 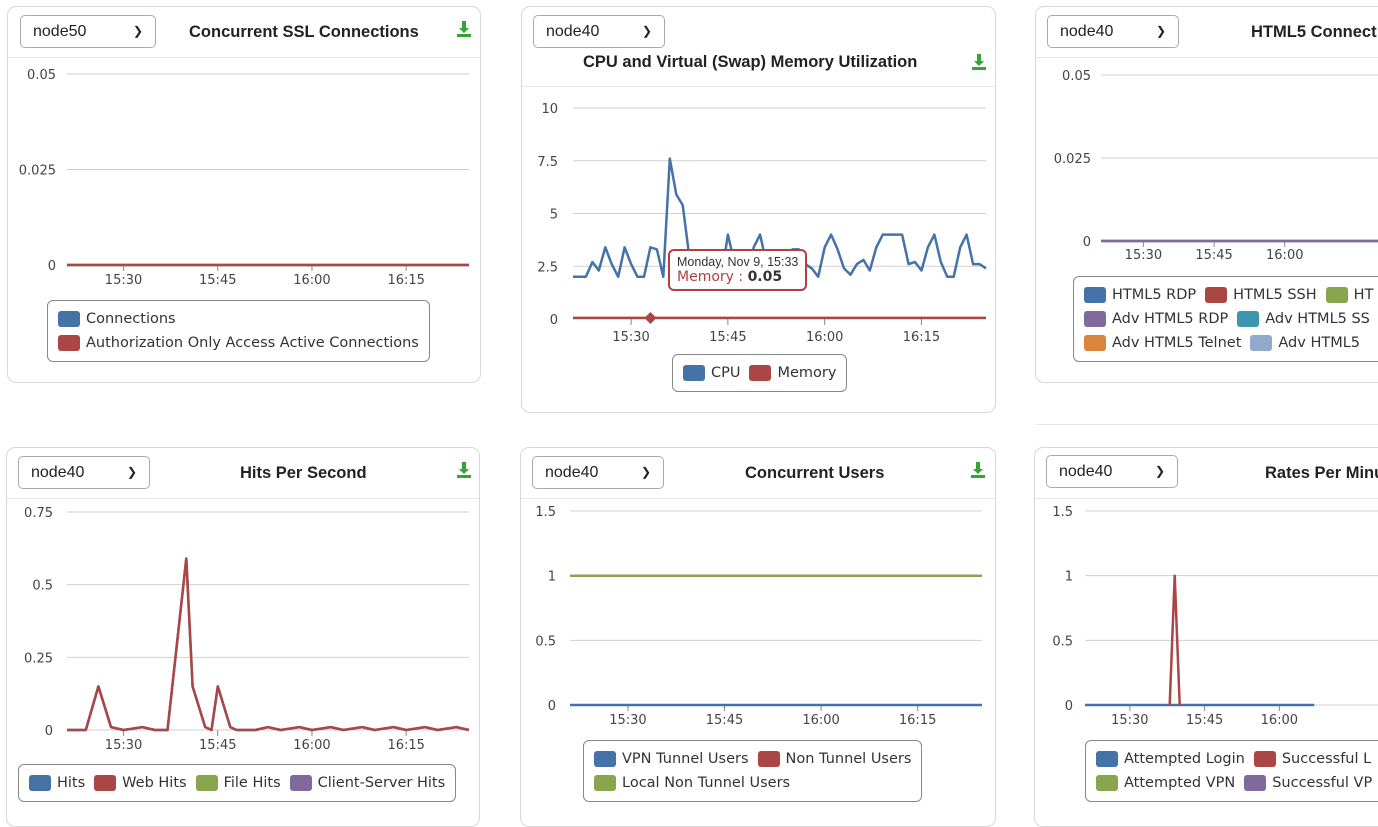 I want to click on legend-label: HTML5 RDP, so click(x=1154, y=295).